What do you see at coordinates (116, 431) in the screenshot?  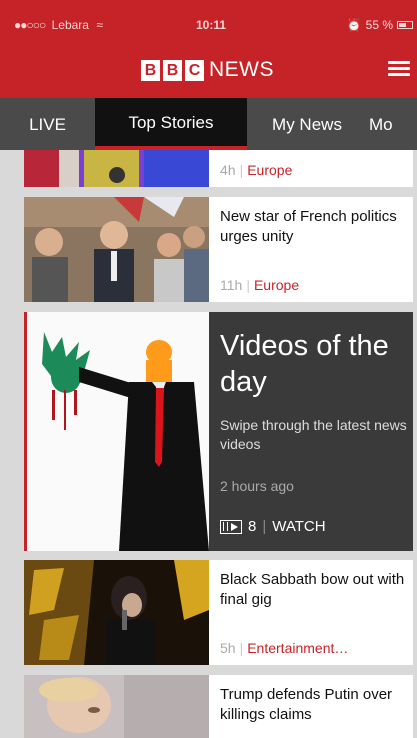 I see `video-thumbnail` at bounding box center [116, 431].